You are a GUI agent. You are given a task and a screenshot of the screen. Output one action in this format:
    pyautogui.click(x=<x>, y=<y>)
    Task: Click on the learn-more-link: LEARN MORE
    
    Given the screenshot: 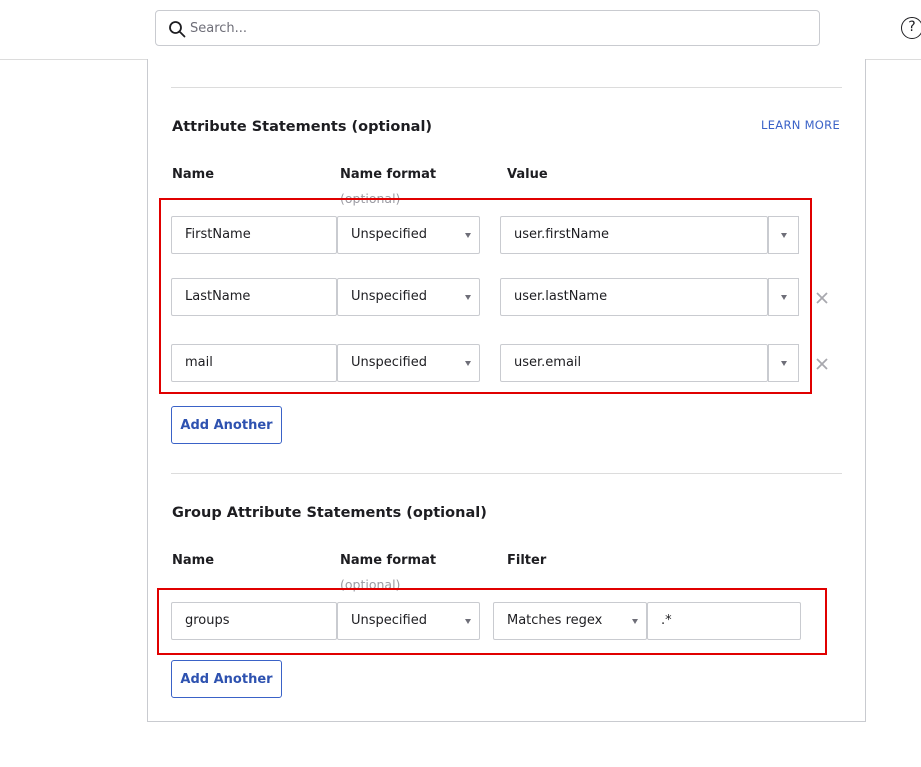 What is the action you would take?
    pyautogui.click(x=800, y=125)
    